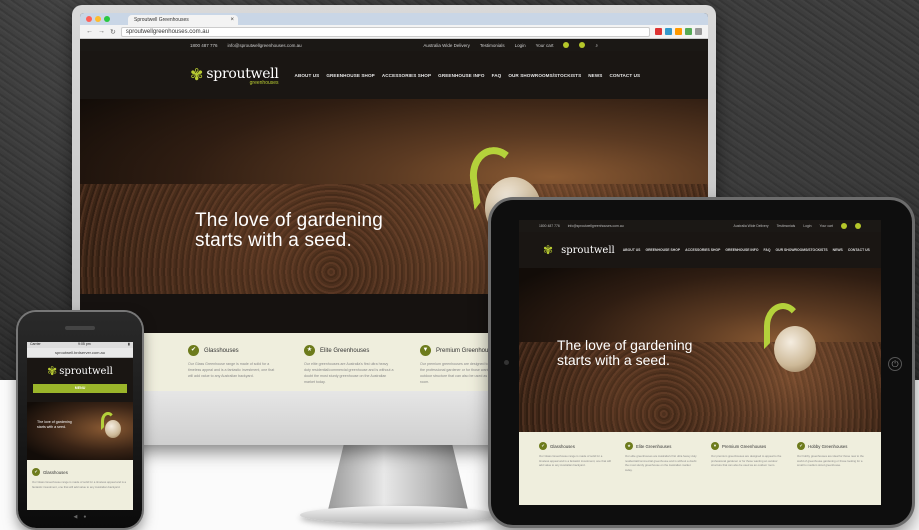 The width and height of the screenshot is (919, 530). Describe the element at coordinates (596, 45) in the screenshot. I see `search-icon: ⌕` at that location.